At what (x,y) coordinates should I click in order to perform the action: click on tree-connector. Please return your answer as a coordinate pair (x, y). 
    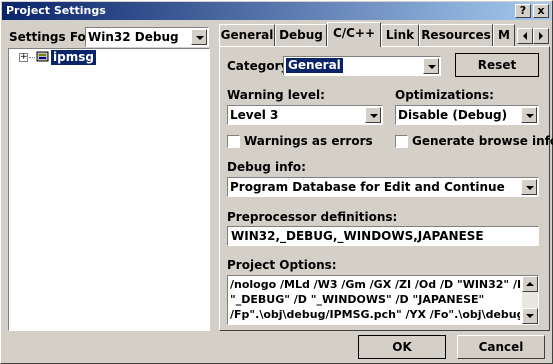
    Looking at the image, I should click on (32, 57).